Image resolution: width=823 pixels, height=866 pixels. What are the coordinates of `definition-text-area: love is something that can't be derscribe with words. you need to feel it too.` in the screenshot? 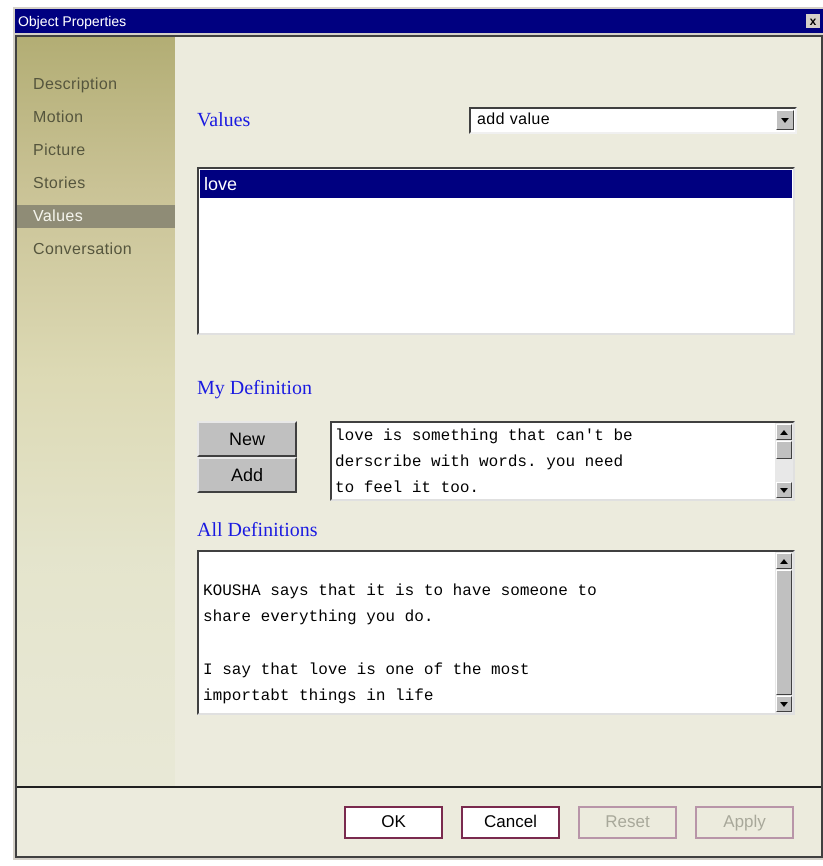 It's located at (562, 461).